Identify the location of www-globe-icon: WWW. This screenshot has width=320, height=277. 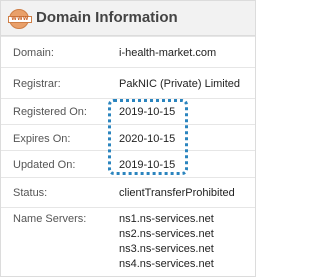
(20, 19).